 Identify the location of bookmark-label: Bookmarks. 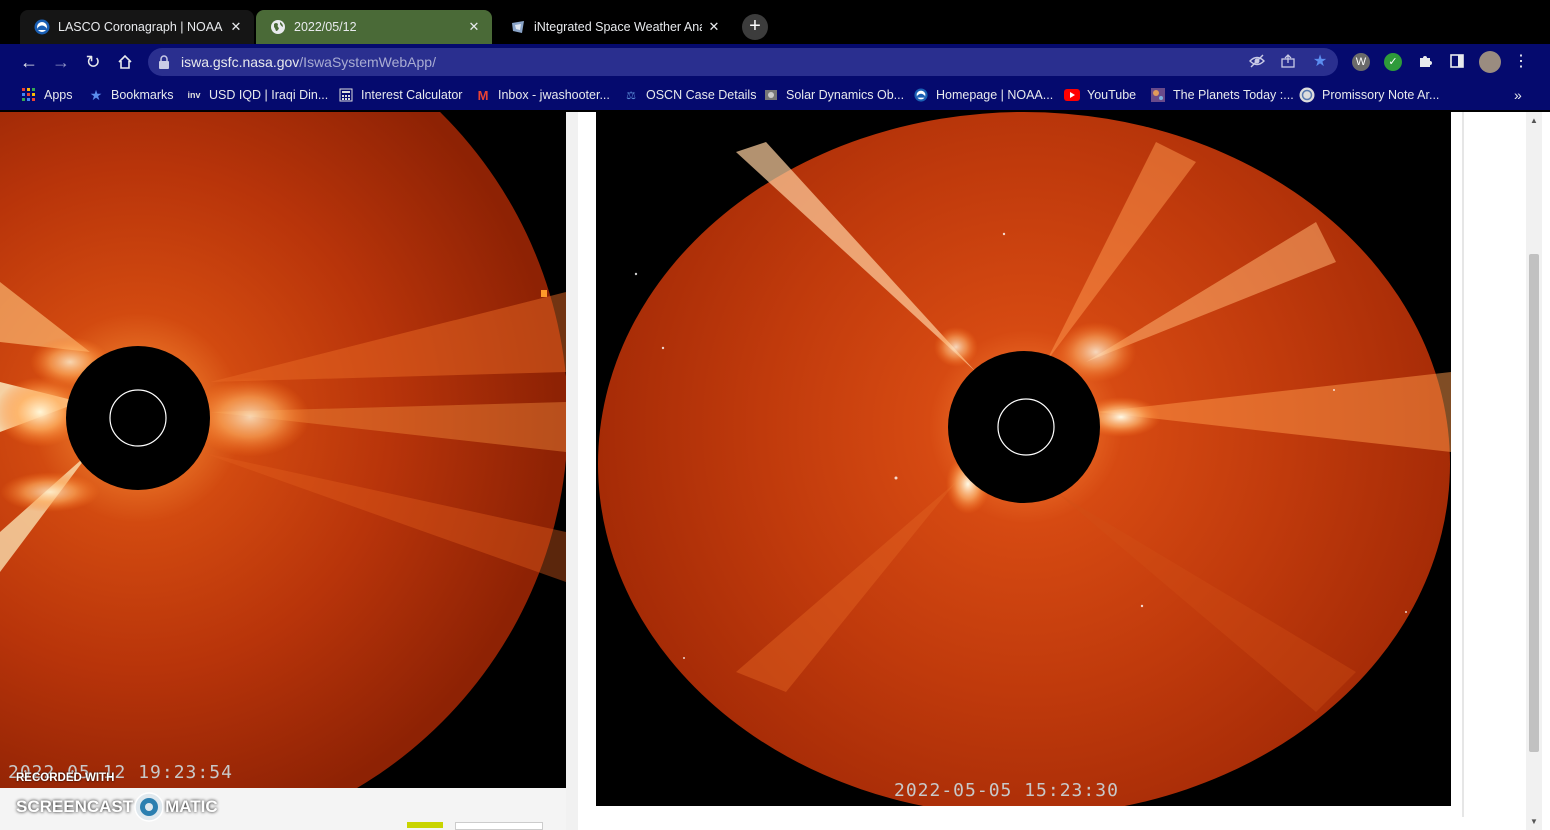
(142, 95).